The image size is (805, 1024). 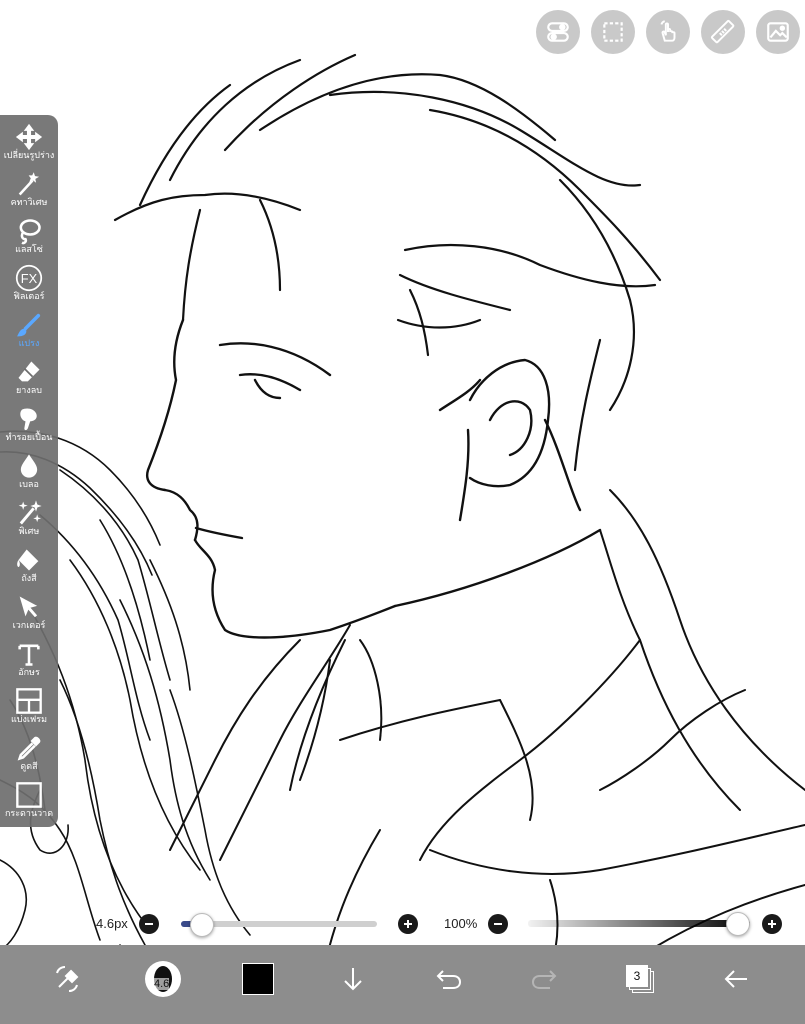 I want to click on move-icon, so click(x=29, y=137).